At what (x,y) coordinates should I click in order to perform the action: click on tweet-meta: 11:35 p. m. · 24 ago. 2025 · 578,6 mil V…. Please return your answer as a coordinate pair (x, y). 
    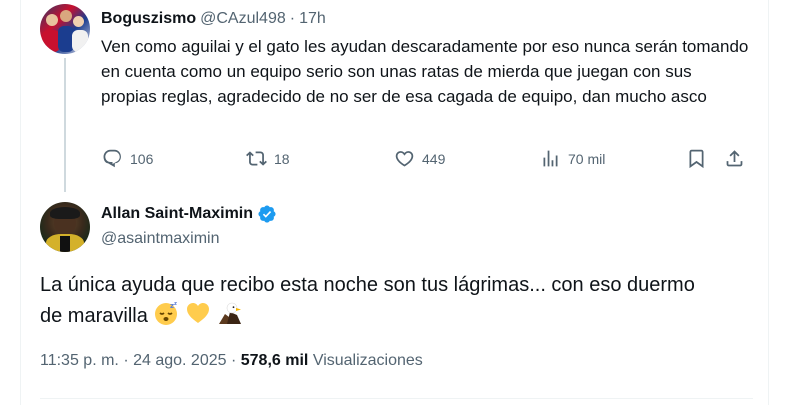
    Looking at the image, I should click on (231, 361).